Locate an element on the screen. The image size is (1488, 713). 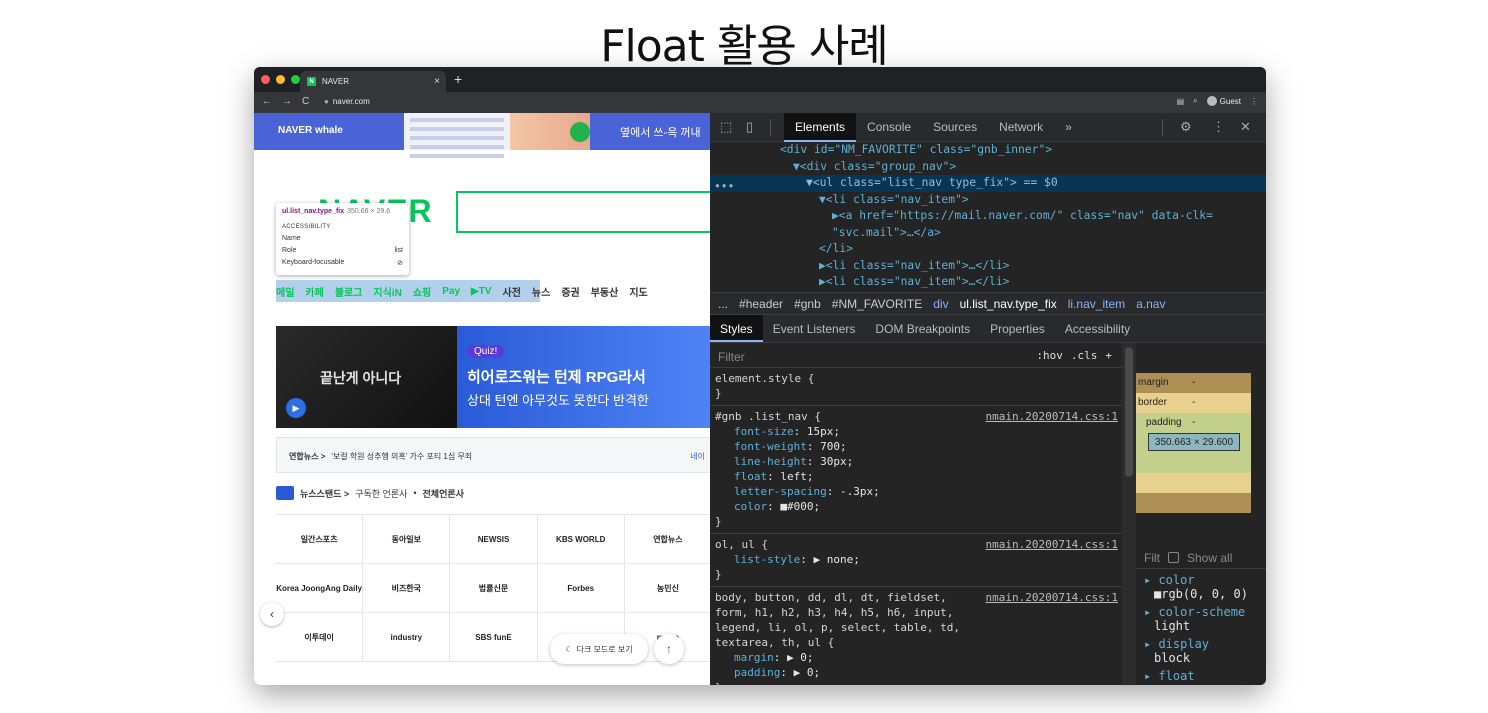
play-icon: ▶ is located at coordinates (296, 408).